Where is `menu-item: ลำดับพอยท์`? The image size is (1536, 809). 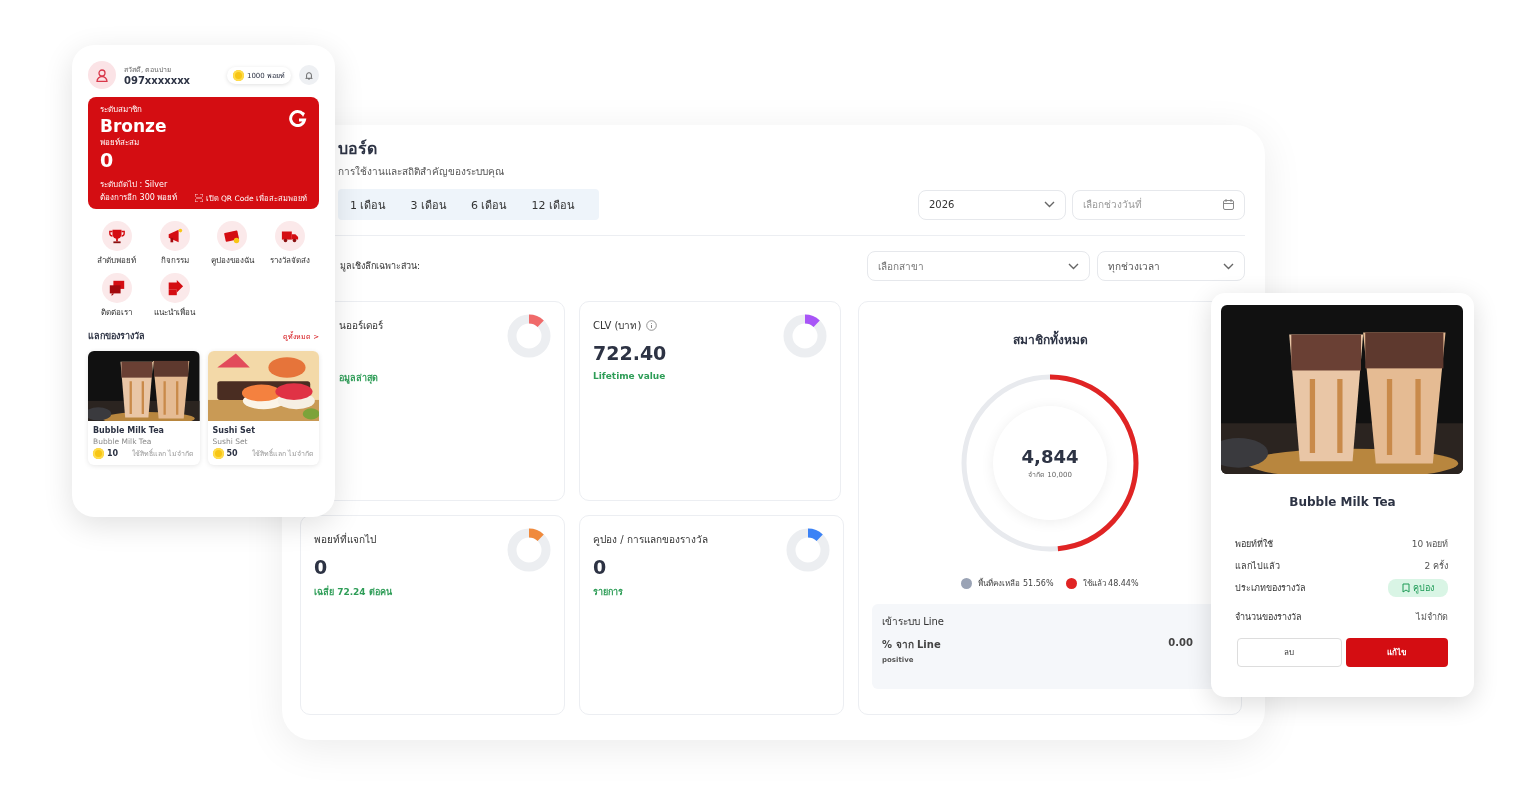
menu-item: ลำดับพอยท์ is located at coordinates (117, 244).